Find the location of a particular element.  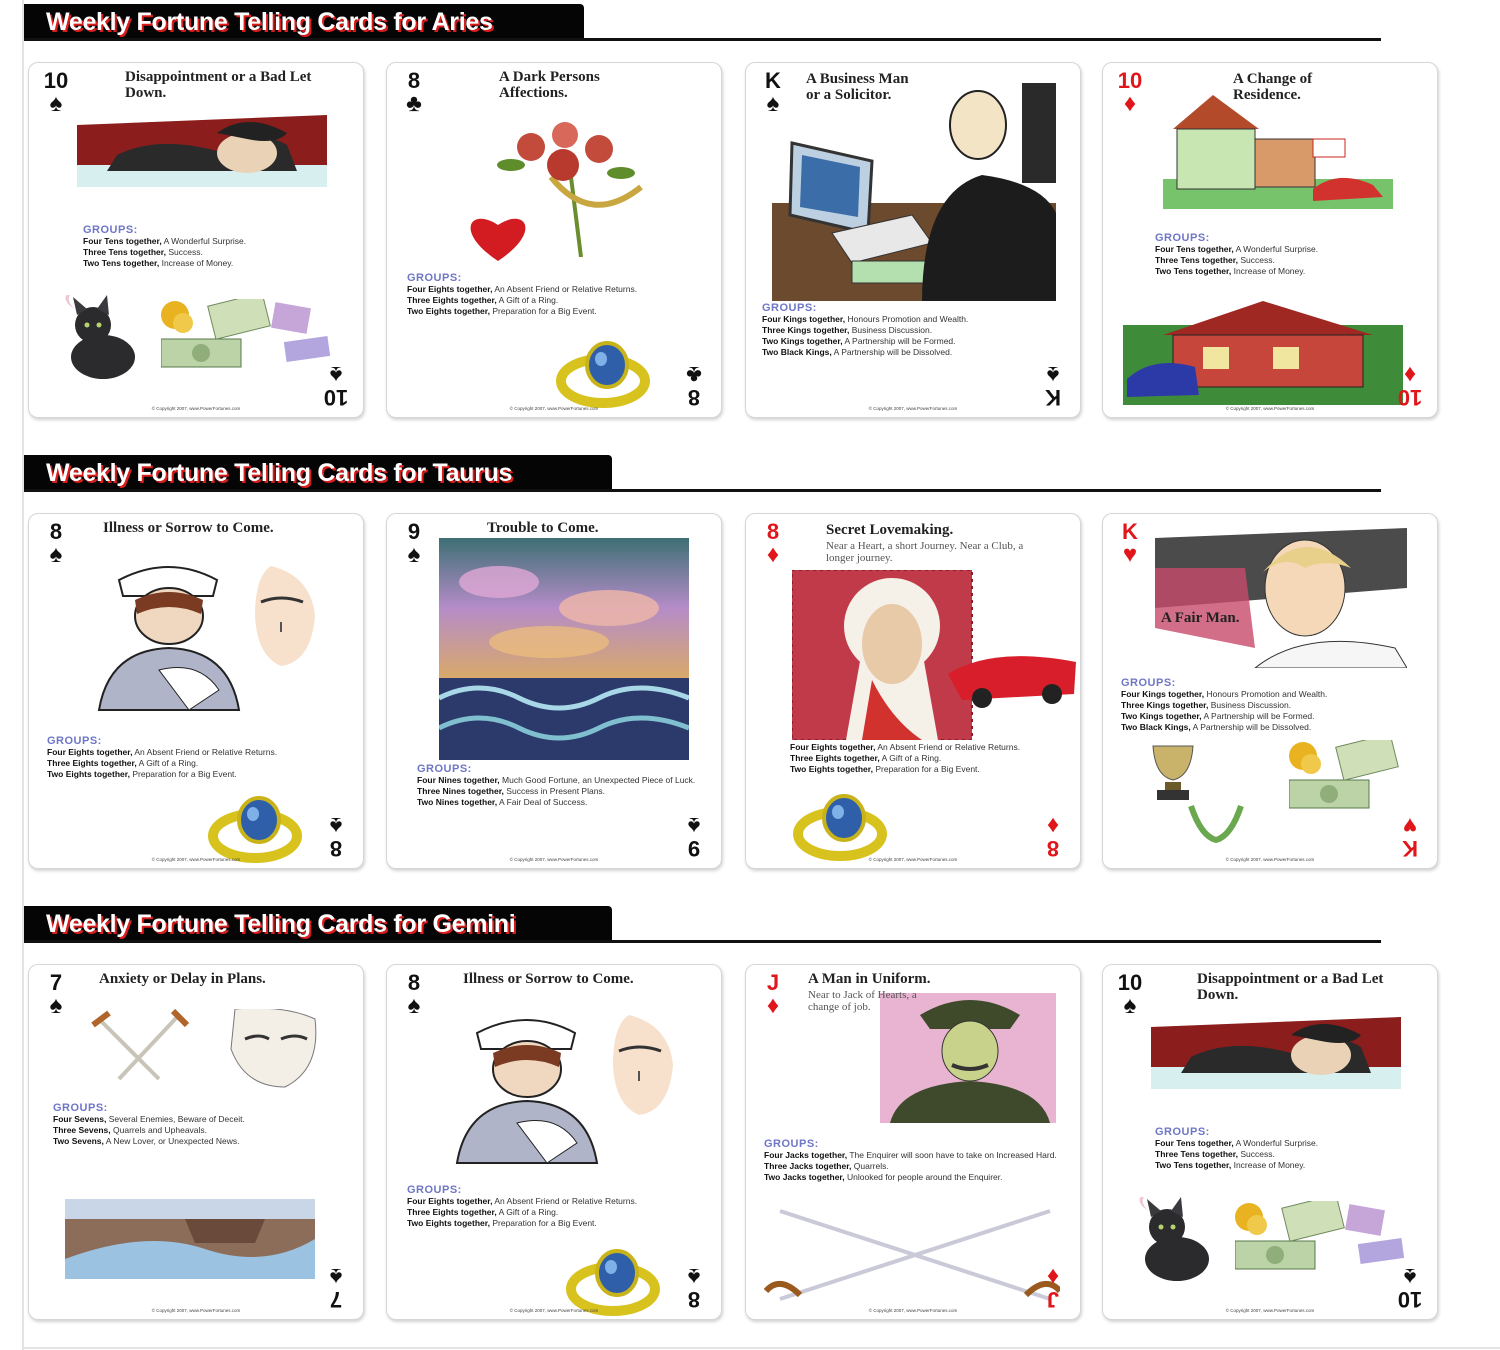

card-rank-corner-inverted: K ♥ is located at coordinates (1410, 836).